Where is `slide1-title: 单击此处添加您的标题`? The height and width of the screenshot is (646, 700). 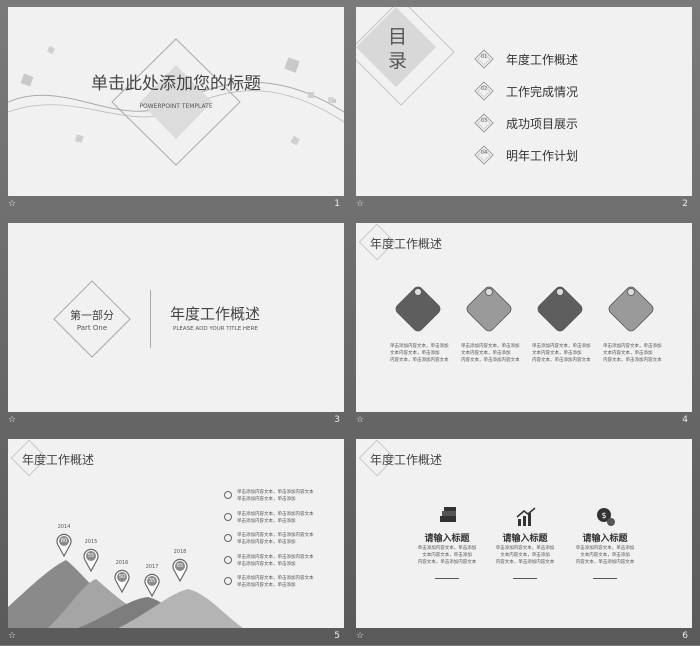
slide1-title: 单击此处添加您的标题 is located at coordinates (176, 84).